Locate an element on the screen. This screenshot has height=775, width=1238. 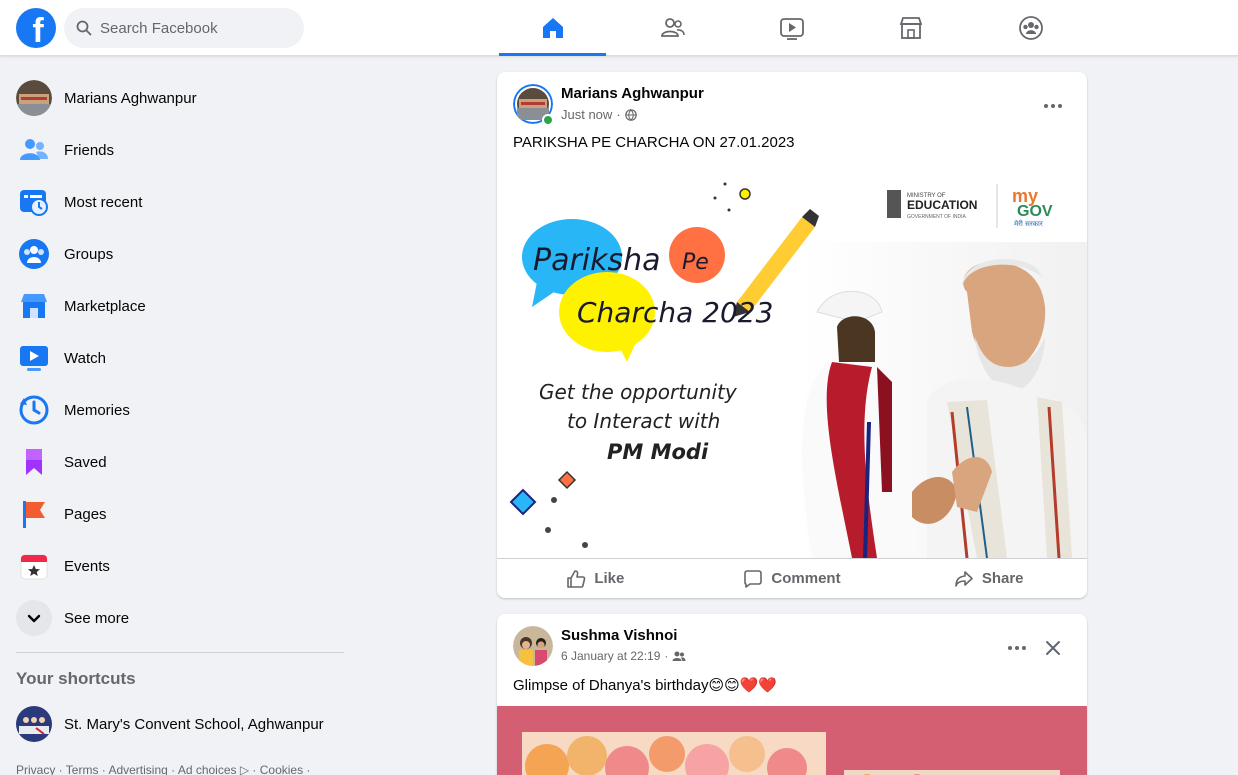
mygov-sub-text: मेरी सरकार is located at coordinates (1028, 223).